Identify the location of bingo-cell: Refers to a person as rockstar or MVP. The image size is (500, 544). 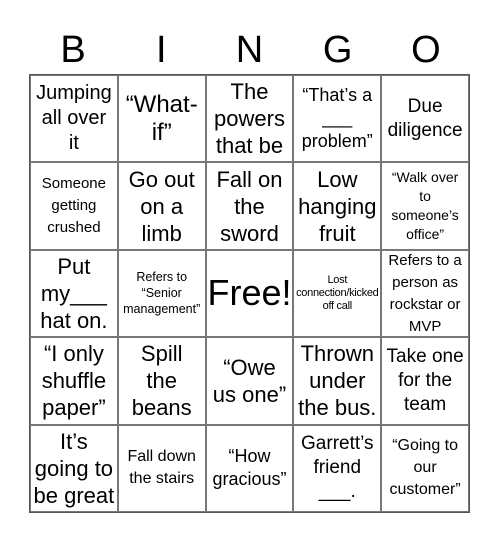
(425, 293).